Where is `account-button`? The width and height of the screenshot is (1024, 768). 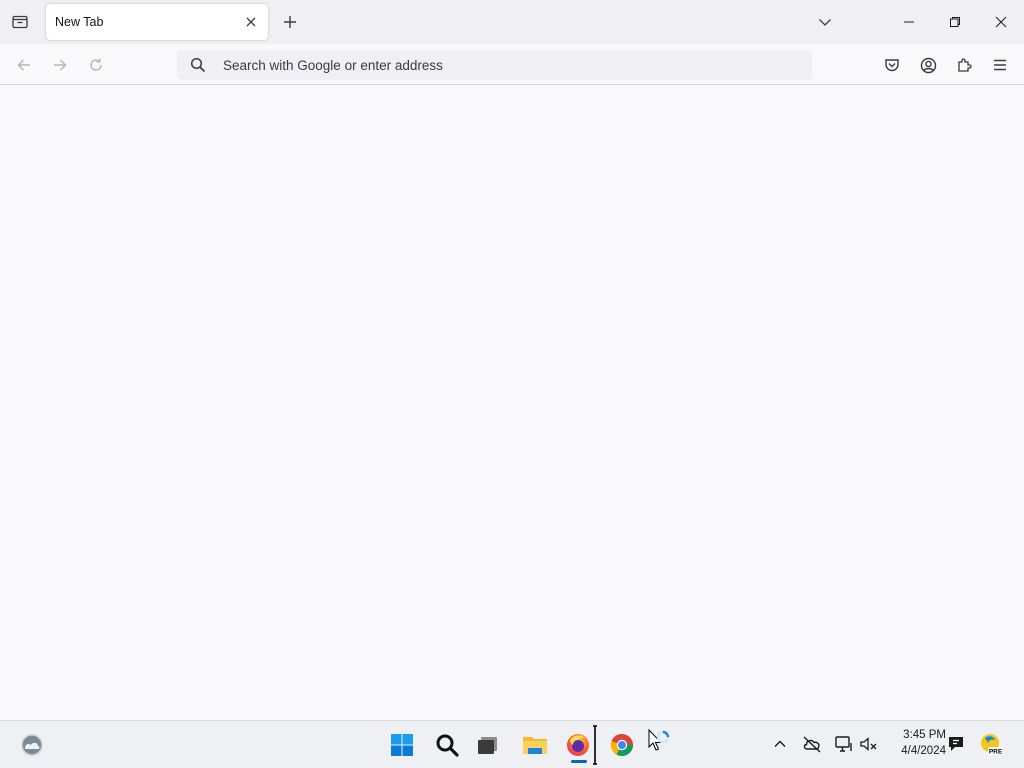 account-button is located at coordinates (928, 65).